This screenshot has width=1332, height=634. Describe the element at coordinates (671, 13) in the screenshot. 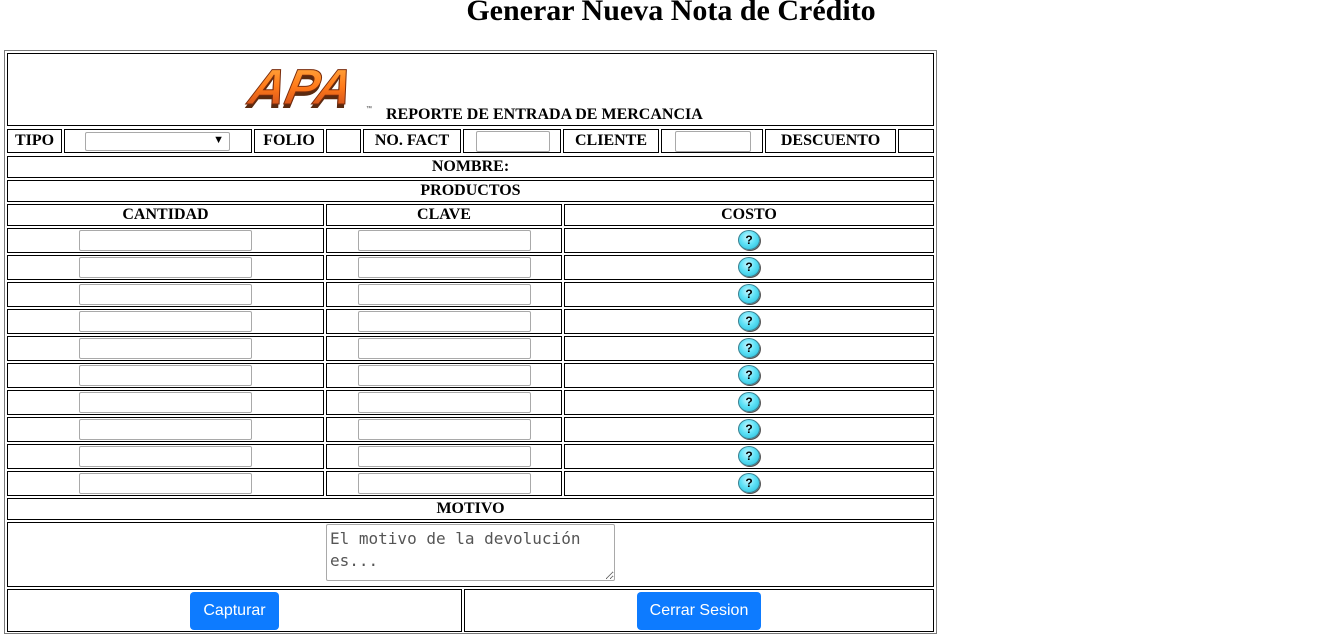

I see `page-title: Generar Nueva Nota de Crédito` at that location.